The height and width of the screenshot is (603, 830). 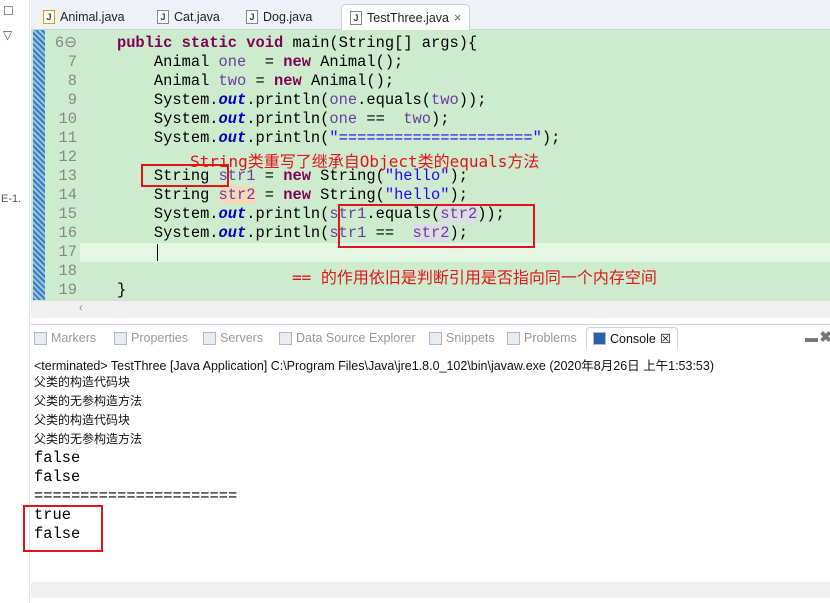 I want to click on panel-tab-servers: Servers, so click(x=233, y=338).